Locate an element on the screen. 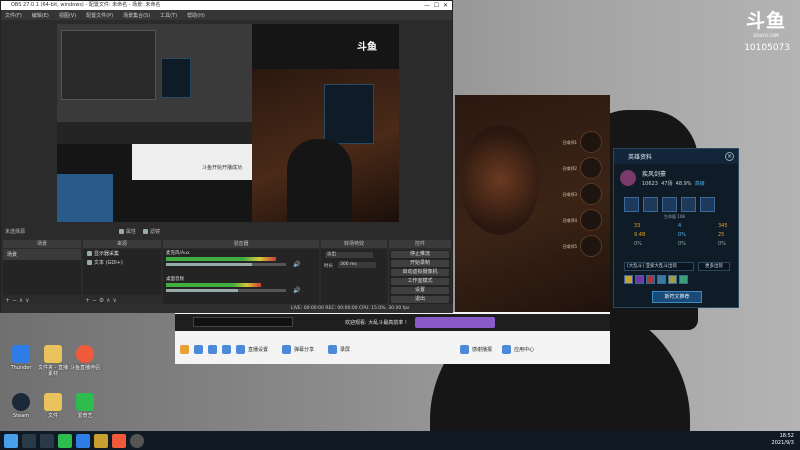  start-recording-button: 开始录制 is located at coordinates (420, 263).